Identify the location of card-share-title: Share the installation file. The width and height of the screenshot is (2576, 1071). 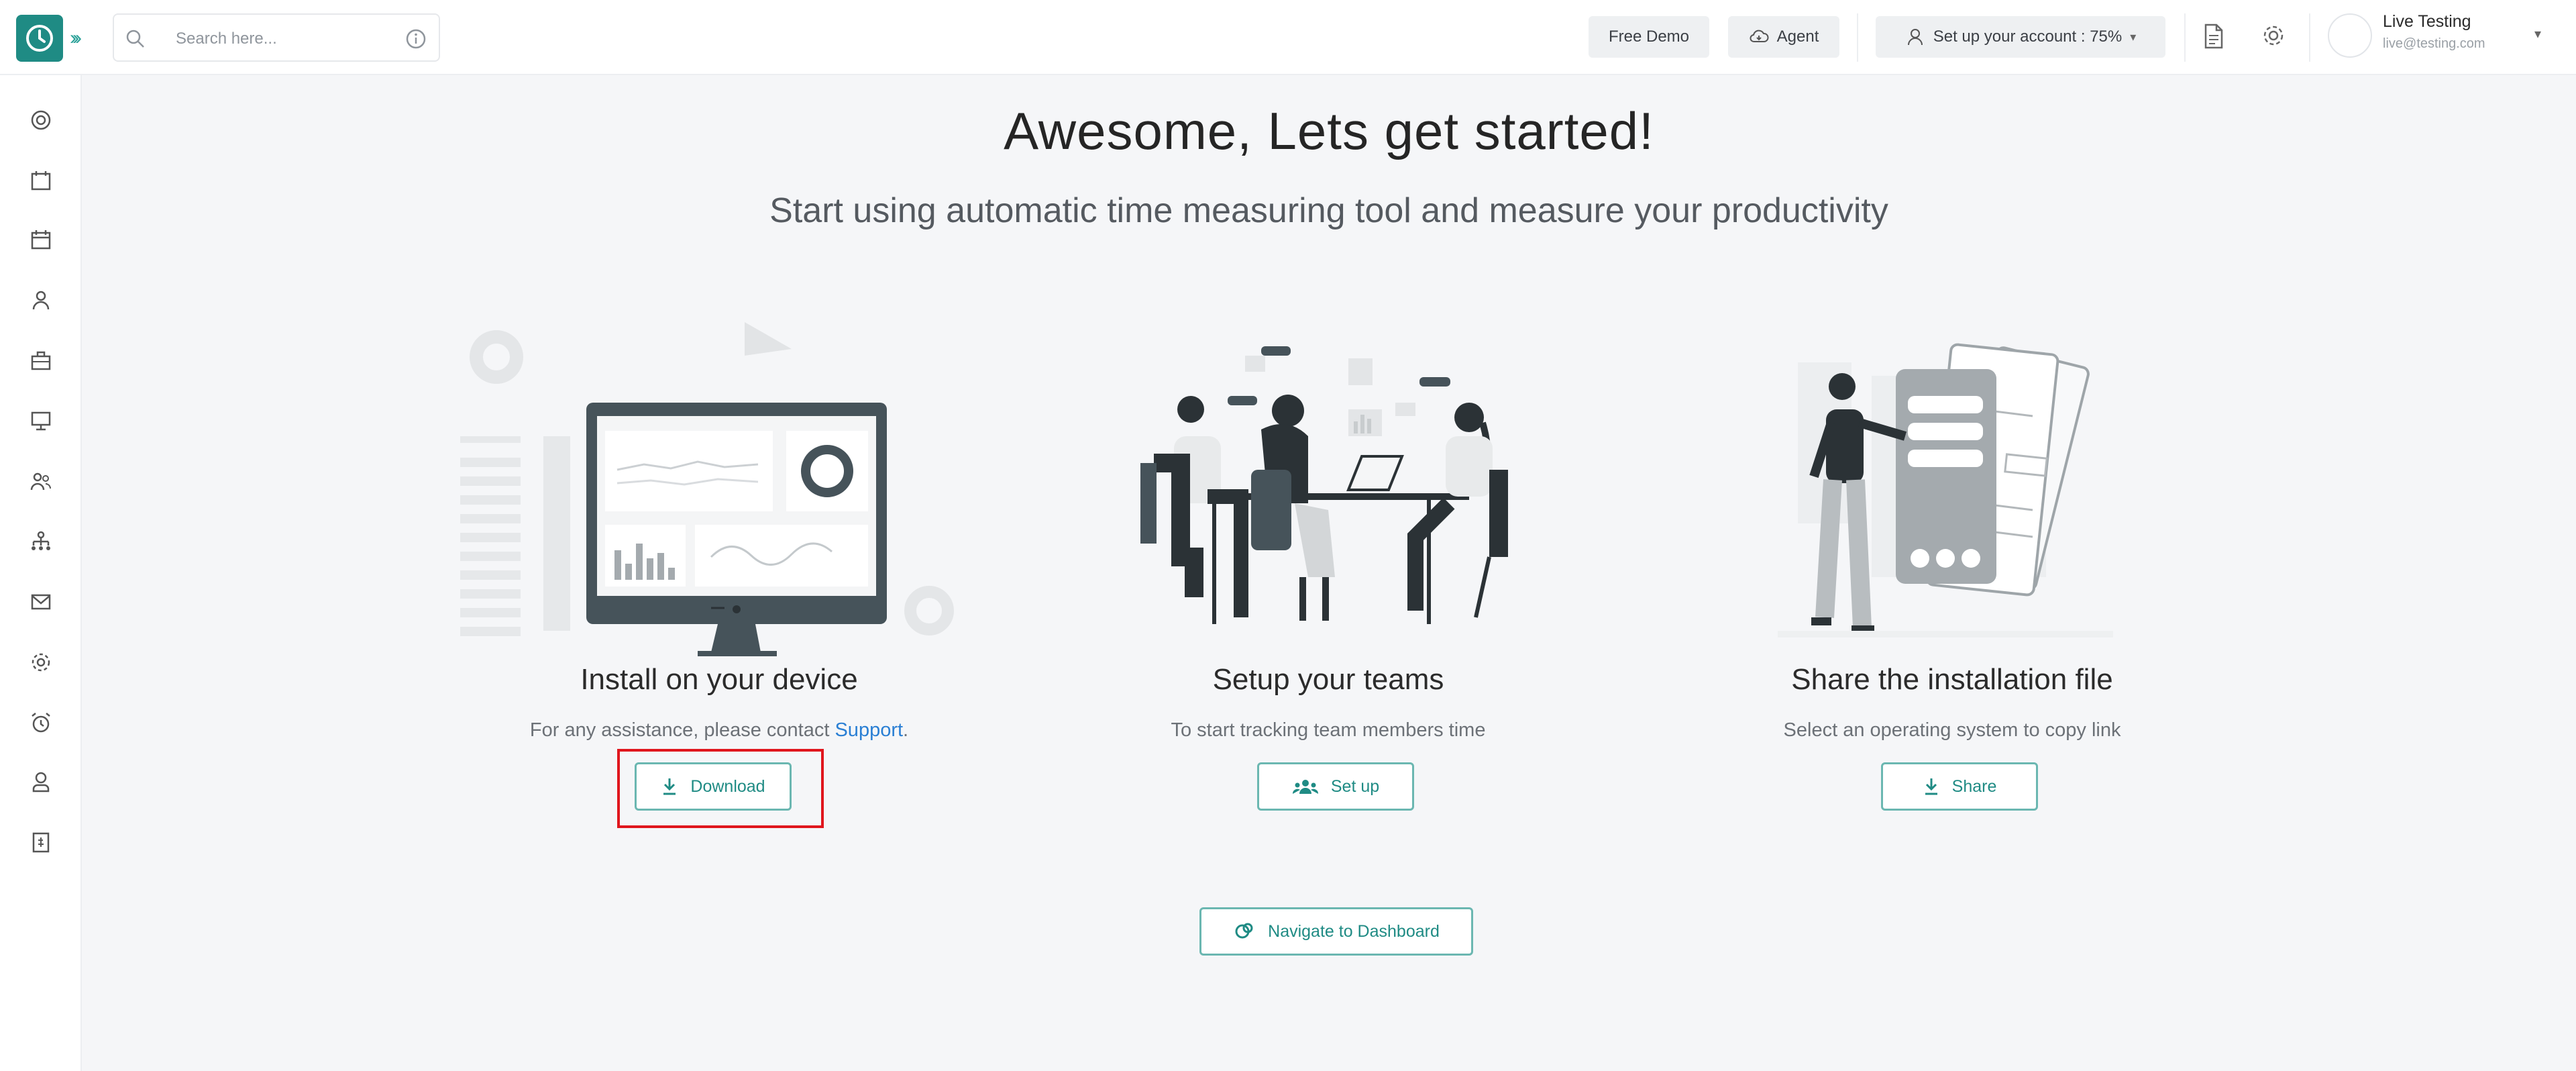
(1952, 679).